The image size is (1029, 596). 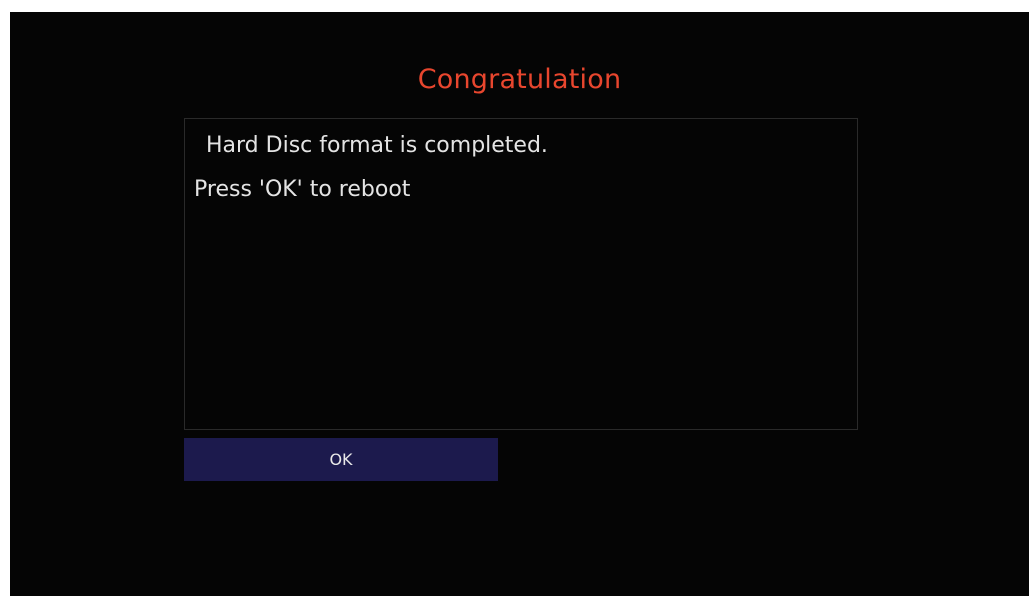 What do you see at coordinates (302, 189) in the screenshot?
I see `message-line: Press 'OK' to reboot` at bounding box center [302, 189].